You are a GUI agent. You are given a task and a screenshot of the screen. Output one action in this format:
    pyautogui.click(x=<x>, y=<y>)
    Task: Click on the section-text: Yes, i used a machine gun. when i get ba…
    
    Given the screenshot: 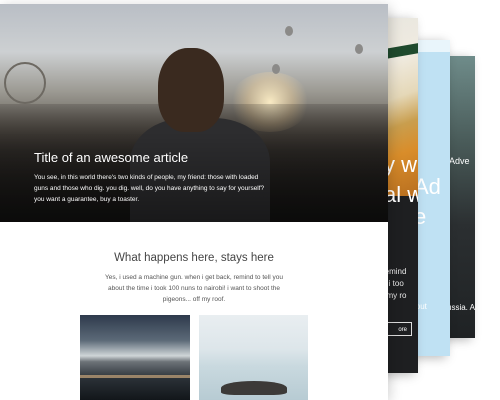 What is the action you would take?
    pyautogui.click(x=194, y=288)
    